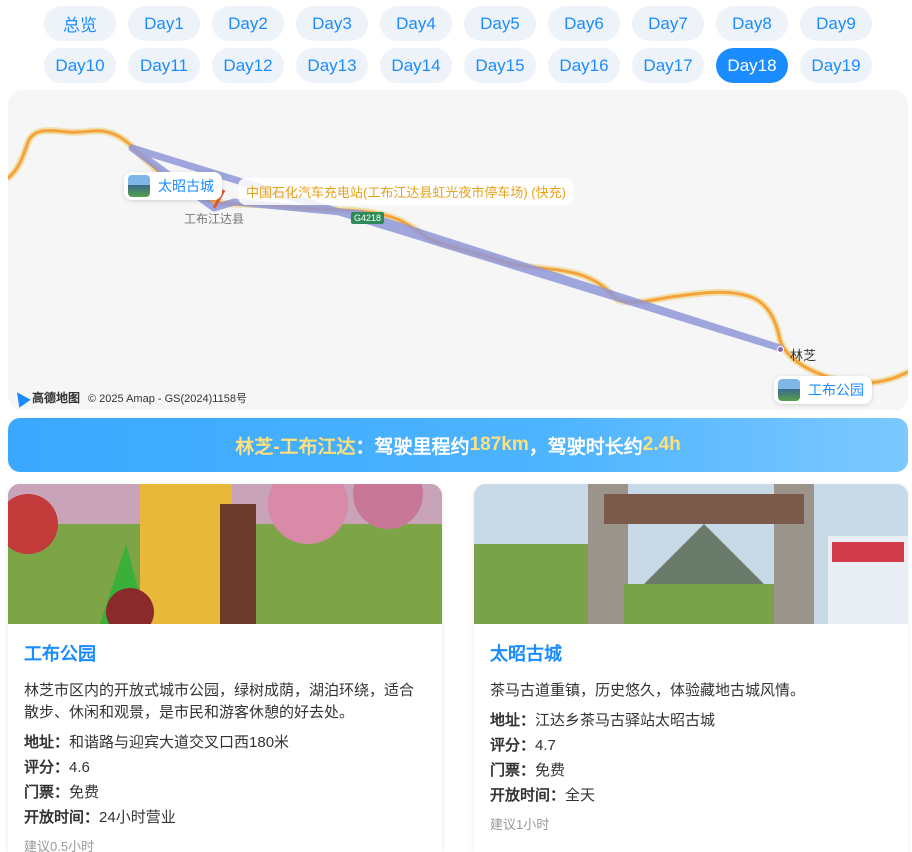  What do you see at coordinates (416, 65) in the screenshot?
I see `tab-day14: Day14` at bounding box center [416, 65].